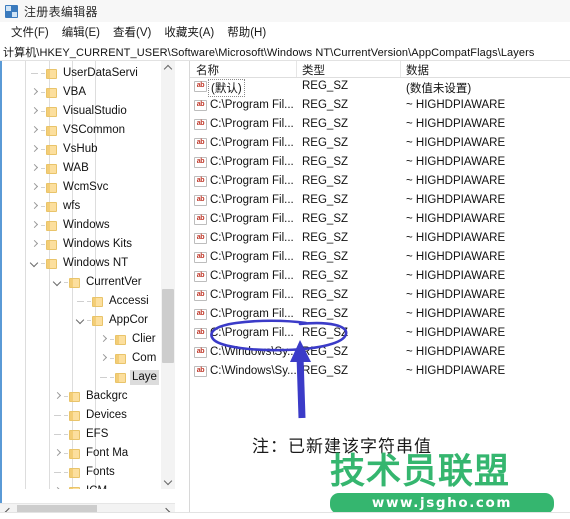 Image resolution: width=570 pixels, height=519 pixels. Describe the element at coordinates (132, 32) in the screenshot. I see `menu-view: 查看(V)` at that location.